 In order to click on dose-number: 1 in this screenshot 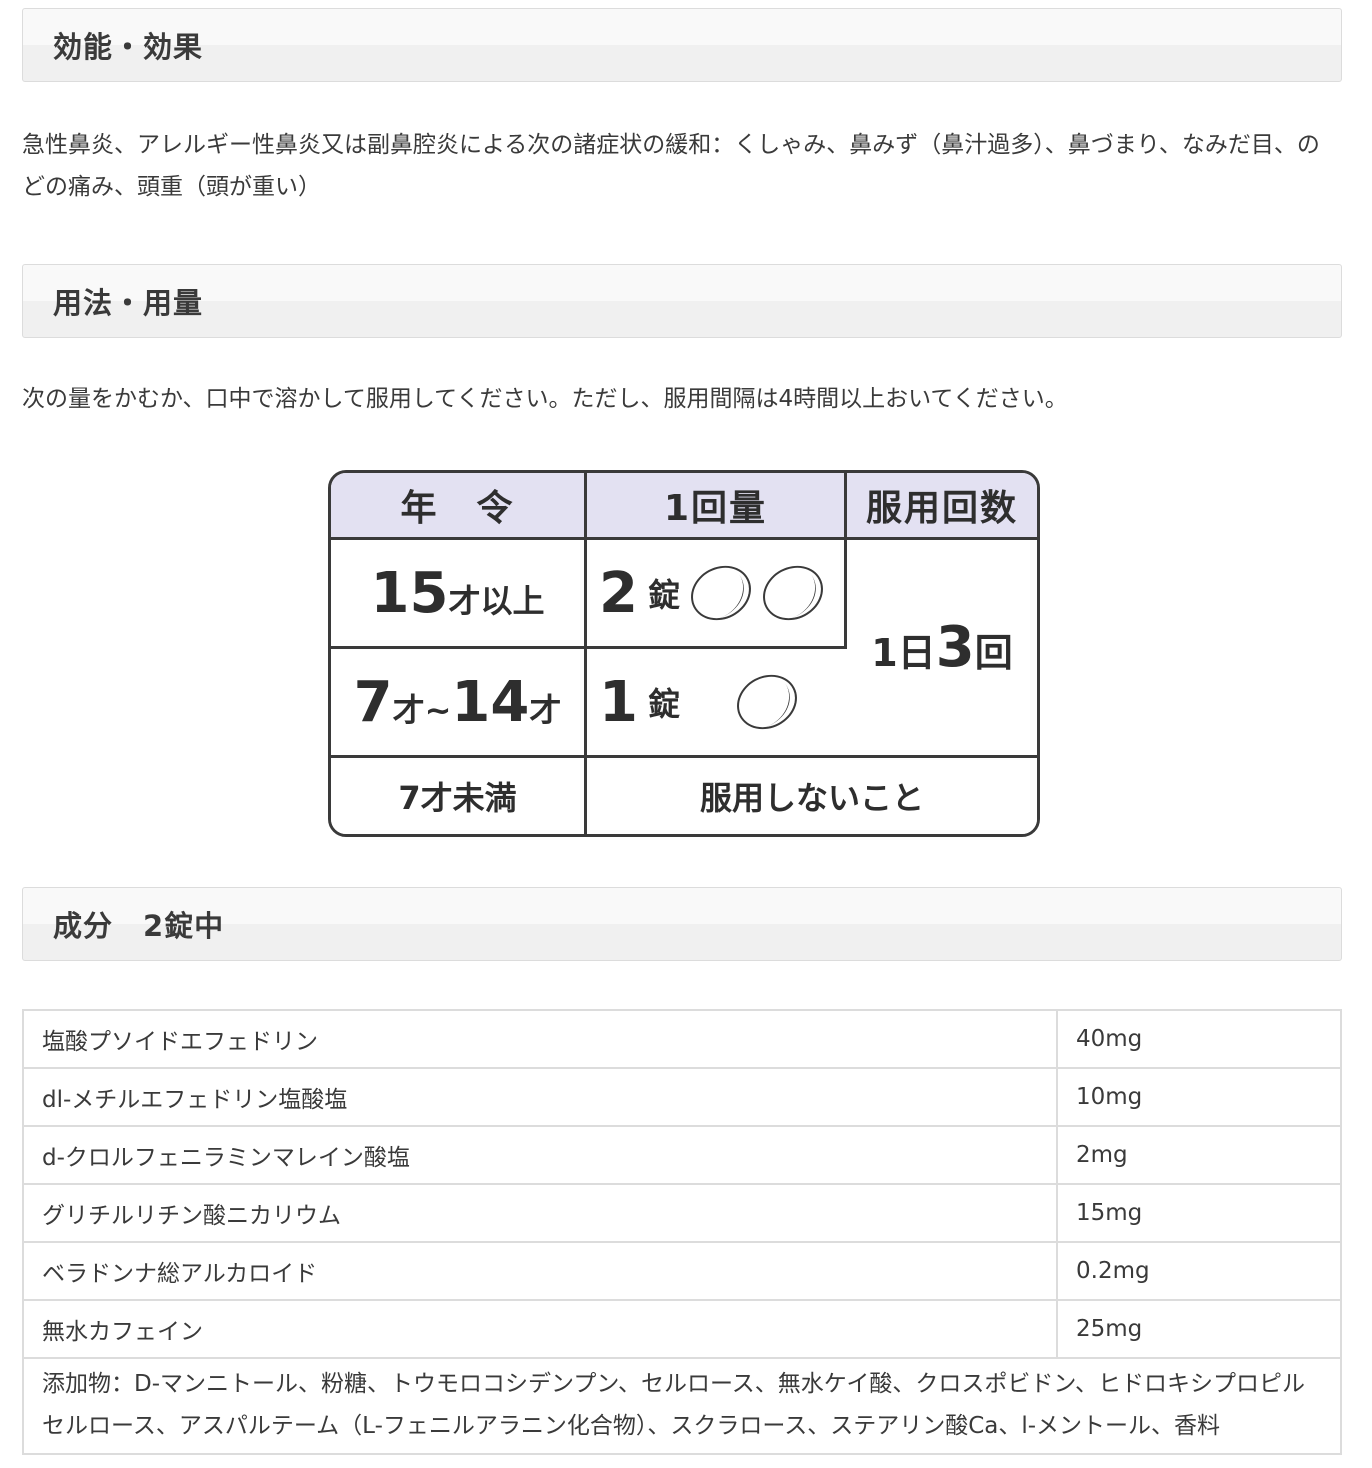, I will do `click(618, 702)`.